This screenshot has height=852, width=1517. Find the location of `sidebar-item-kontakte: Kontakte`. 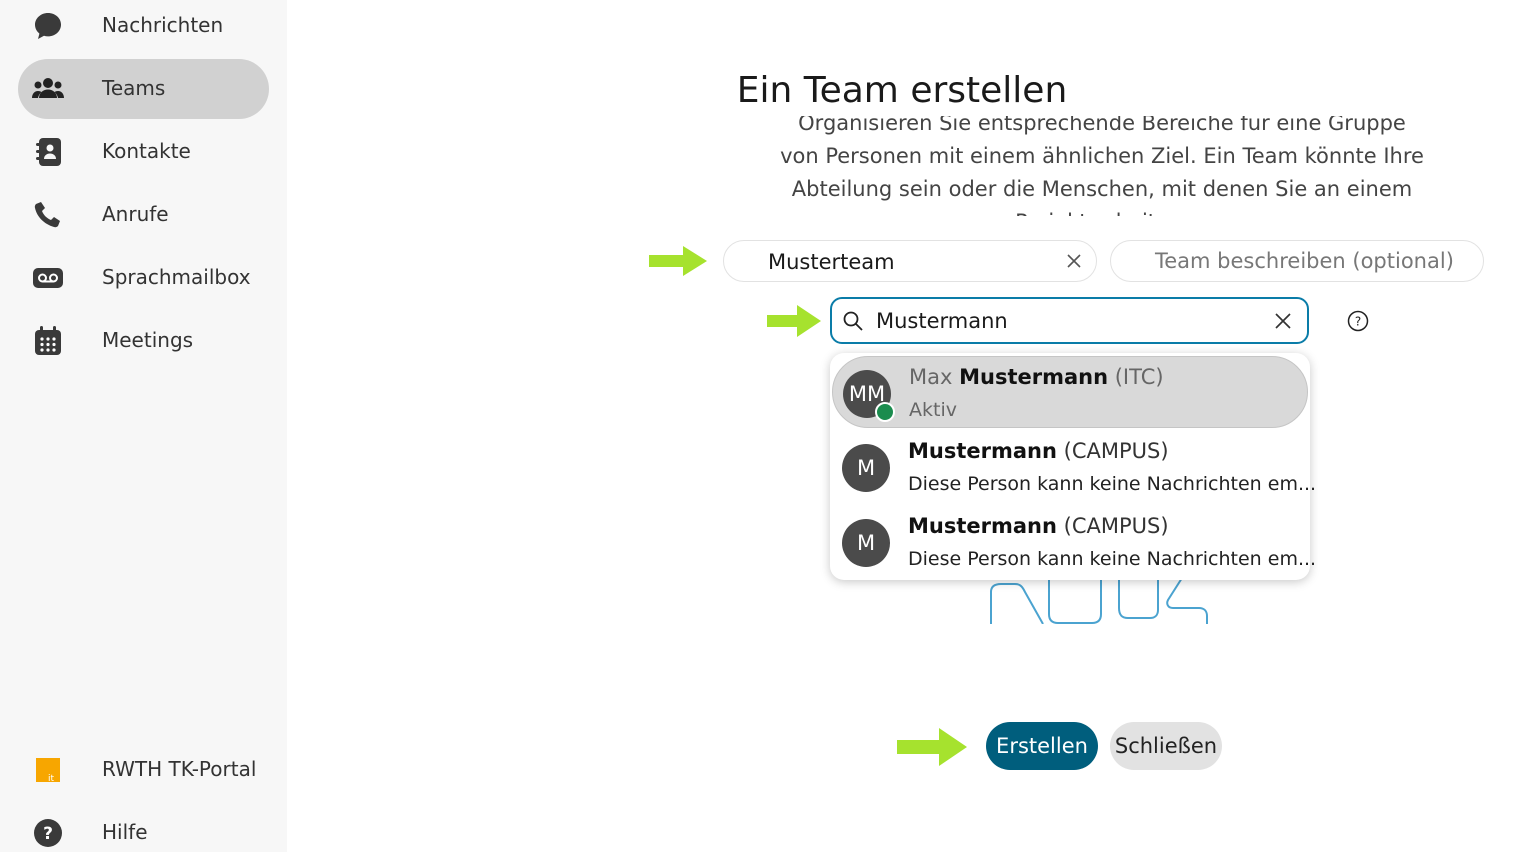

sidebar-item-kontakte: Kontakte is located at coordinates (143, 152).